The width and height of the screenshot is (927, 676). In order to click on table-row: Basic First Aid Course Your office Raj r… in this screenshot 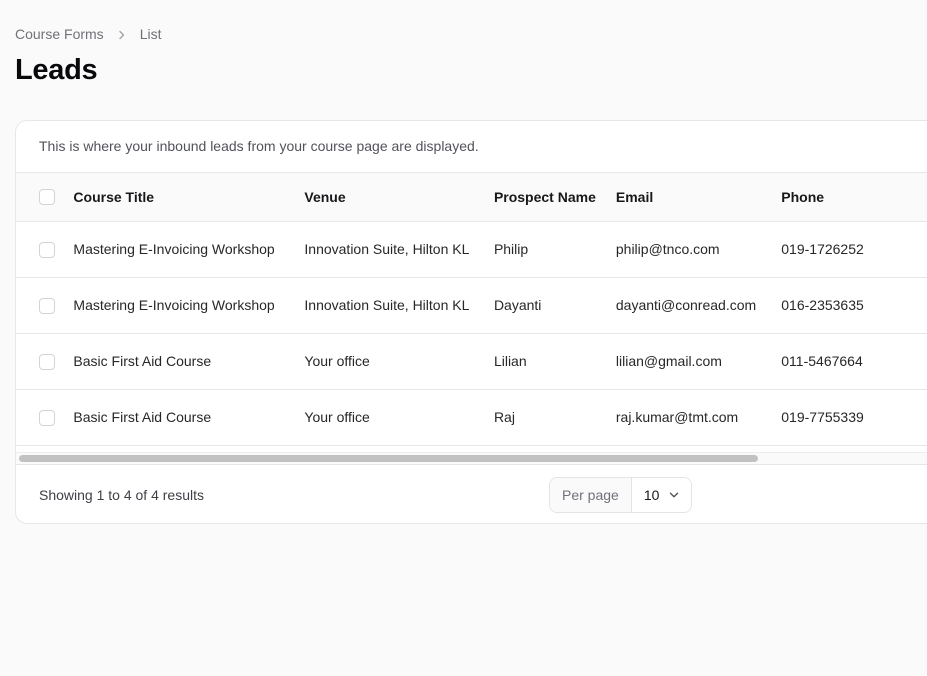, I will do `click(471, 417)`.